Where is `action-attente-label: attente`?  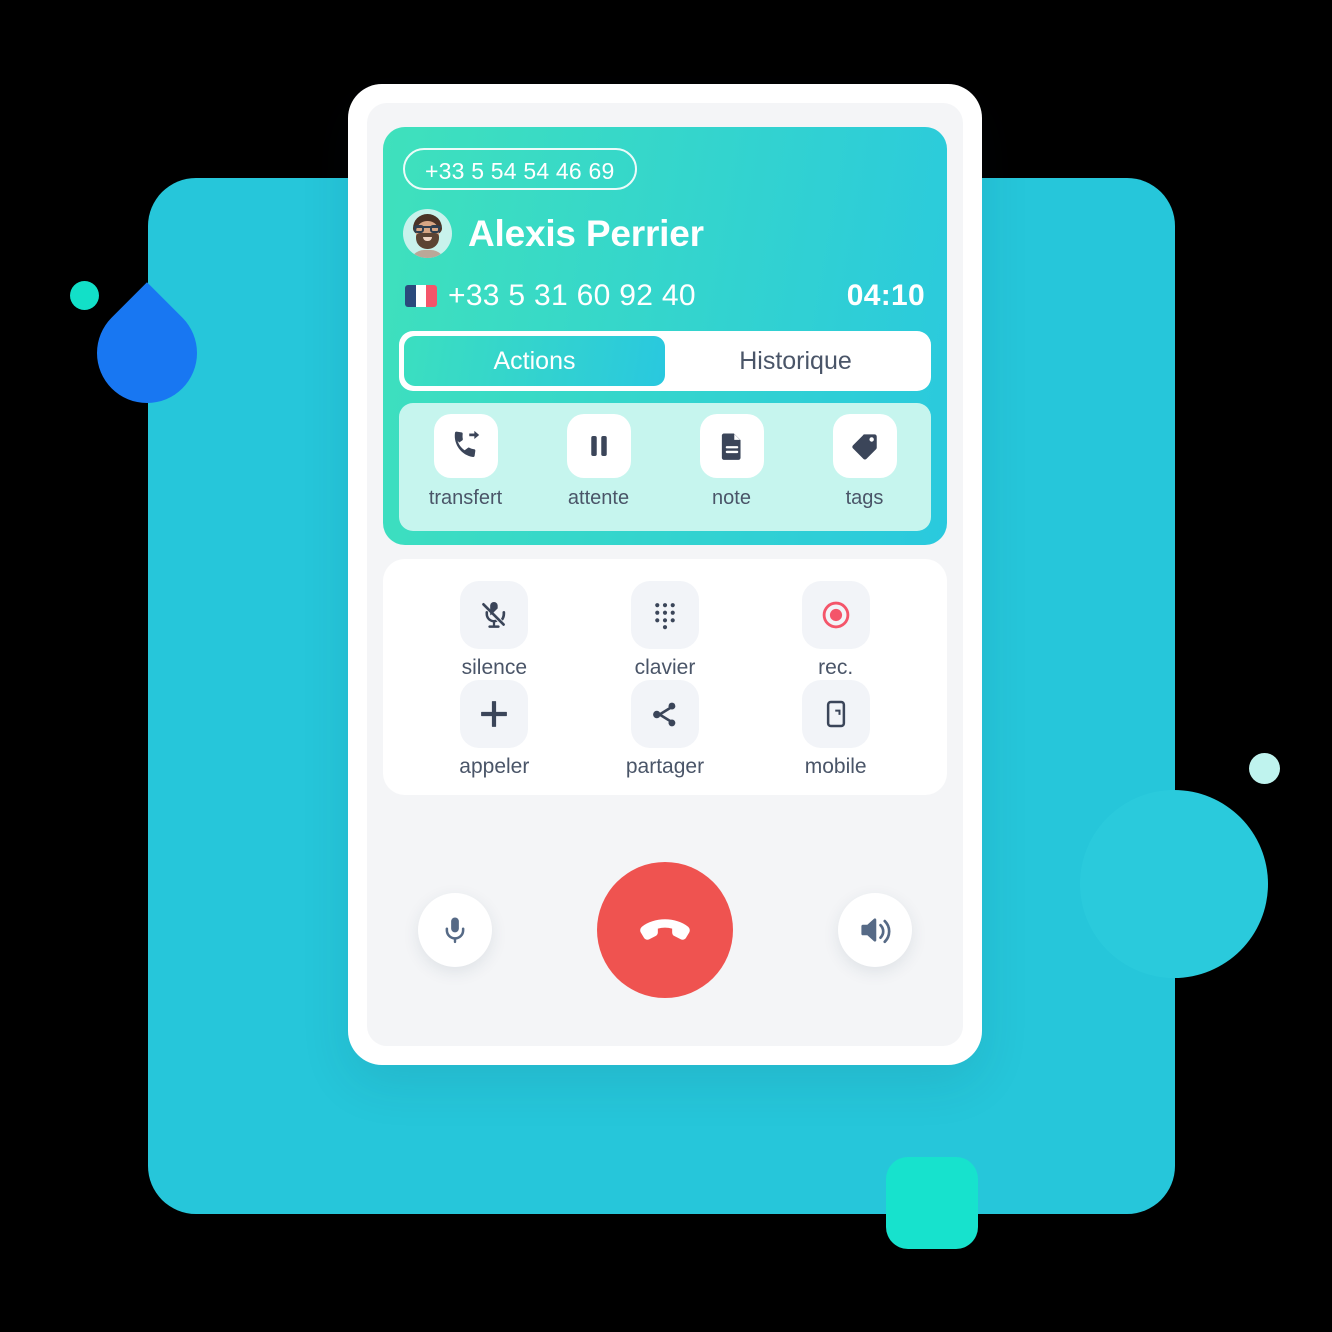 action-attente-label: attente is located at coordinates (598, 498).